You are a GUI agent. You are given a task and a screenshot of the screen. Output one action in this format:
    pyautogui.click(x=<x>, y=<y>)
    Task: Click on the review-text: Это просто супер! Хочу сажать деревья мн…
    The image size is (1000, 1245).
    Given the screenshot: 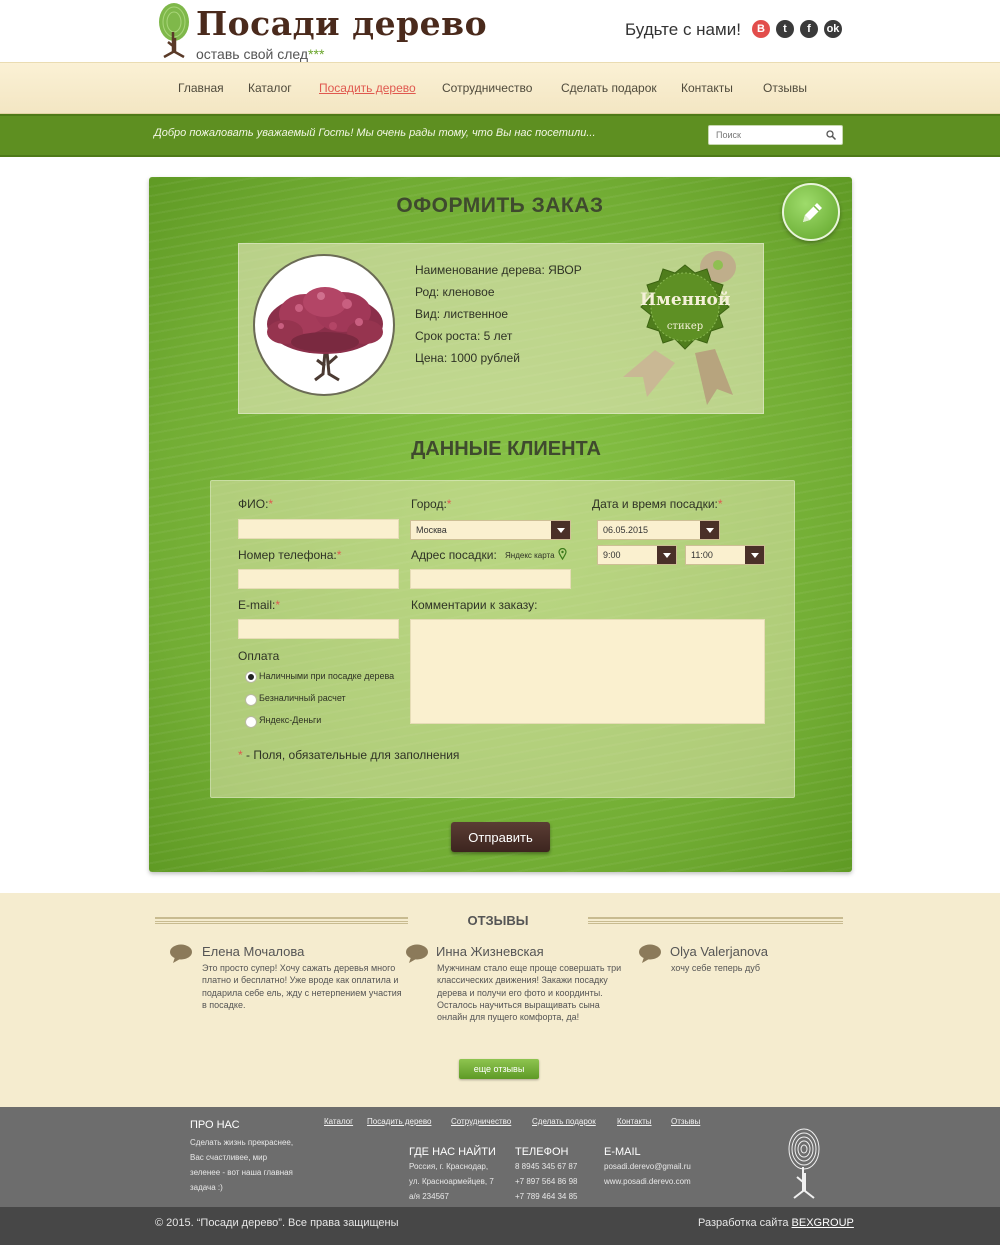 What is the action you would take?
    pyautogui.click(x=302, y=986)
    